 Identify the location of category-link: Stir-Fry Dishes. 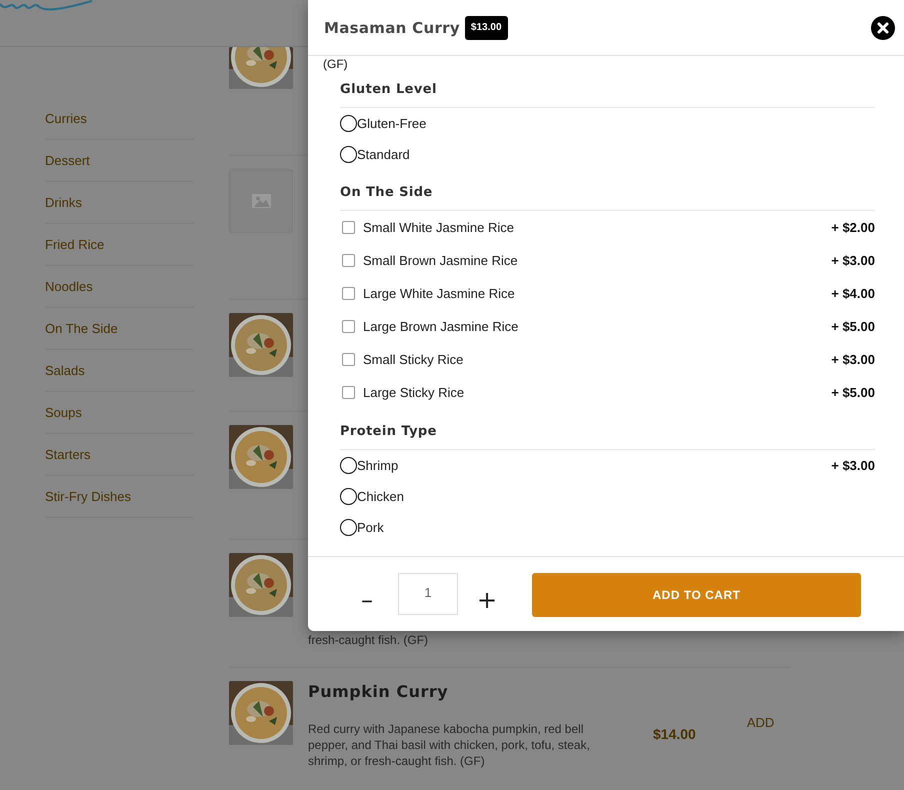
(119, 497).